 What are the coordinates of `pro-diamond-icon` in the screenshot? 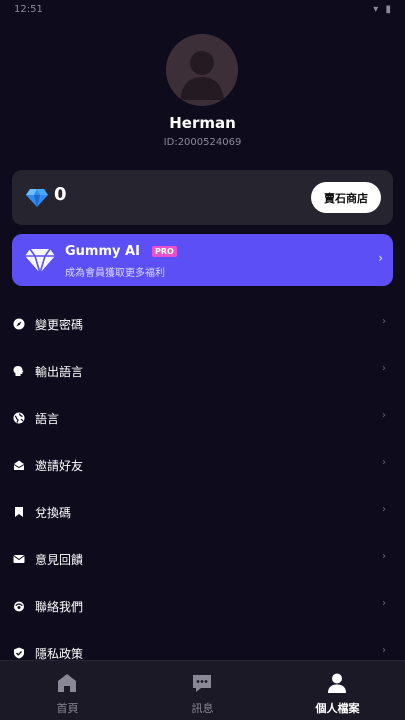 It's located at (40, 262).